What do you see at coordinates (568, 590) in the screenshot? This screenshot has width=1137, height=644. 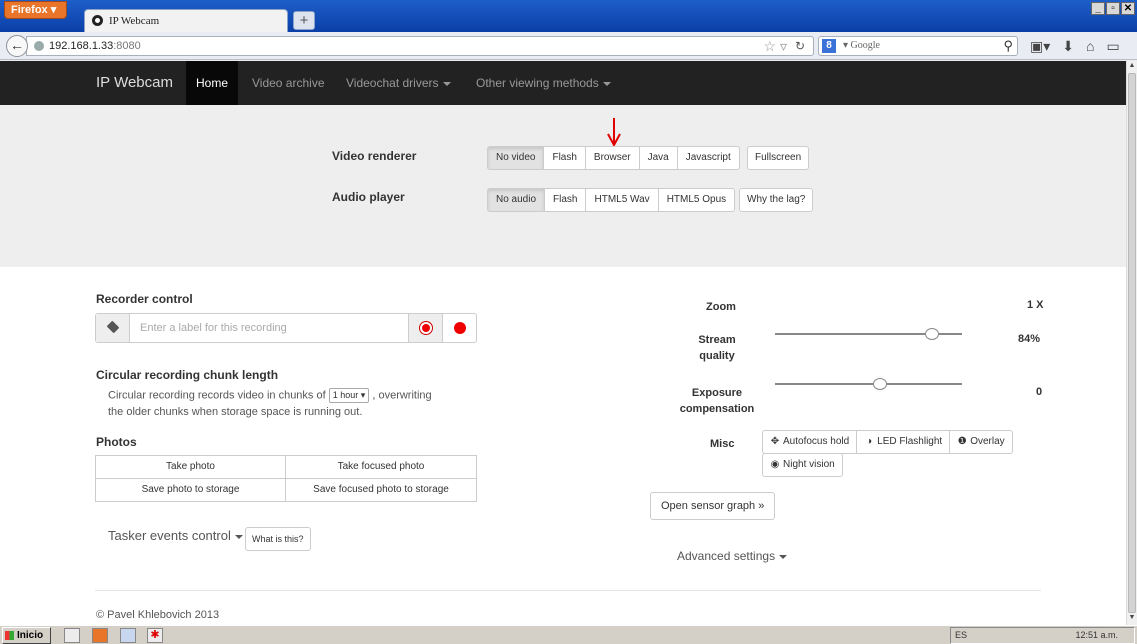 I see `footer-divider` at bounding box center [568, 590].